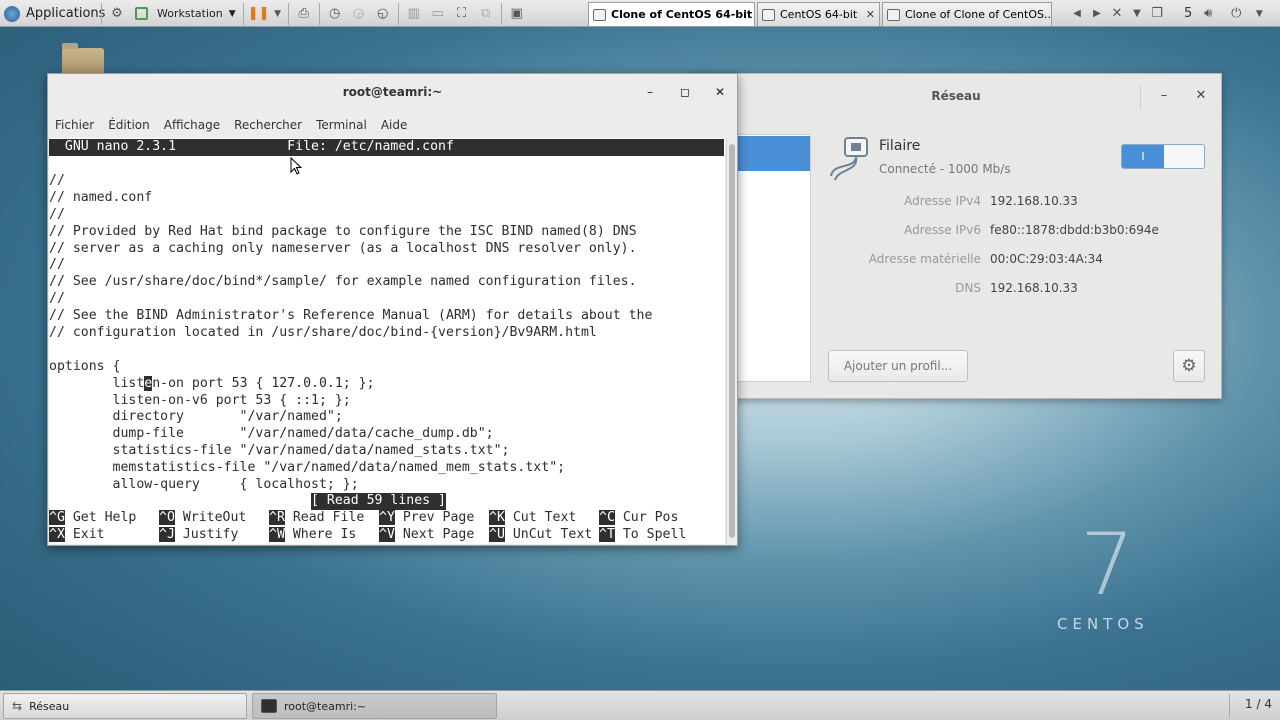 Image resolution: width=1280 pixels, height=720 pixels. I want to click on ipv4-value: 192.168.10.33, so click(1034, 201).